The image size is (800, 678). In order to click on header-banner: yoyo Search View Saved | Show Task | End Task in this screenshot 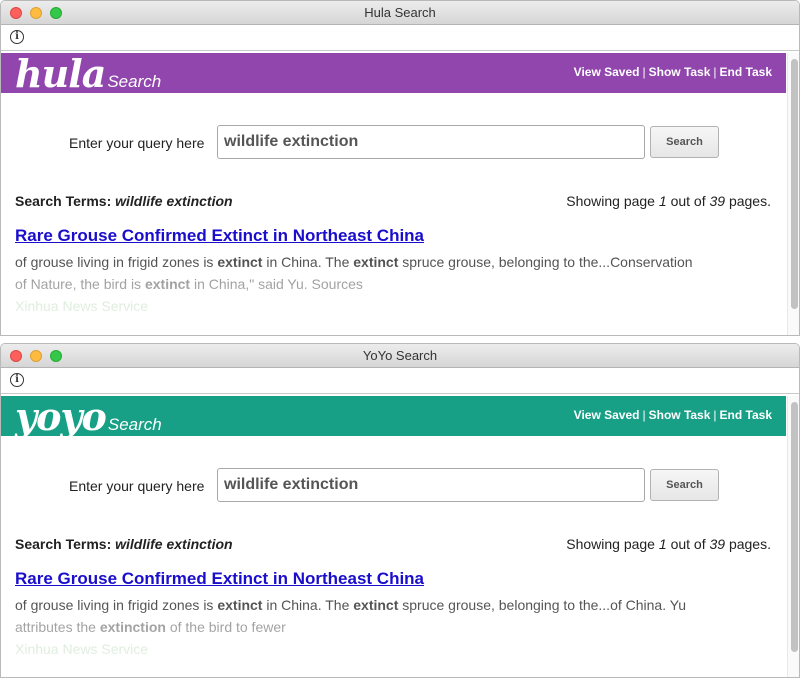, I will do `click(393, 416)`.